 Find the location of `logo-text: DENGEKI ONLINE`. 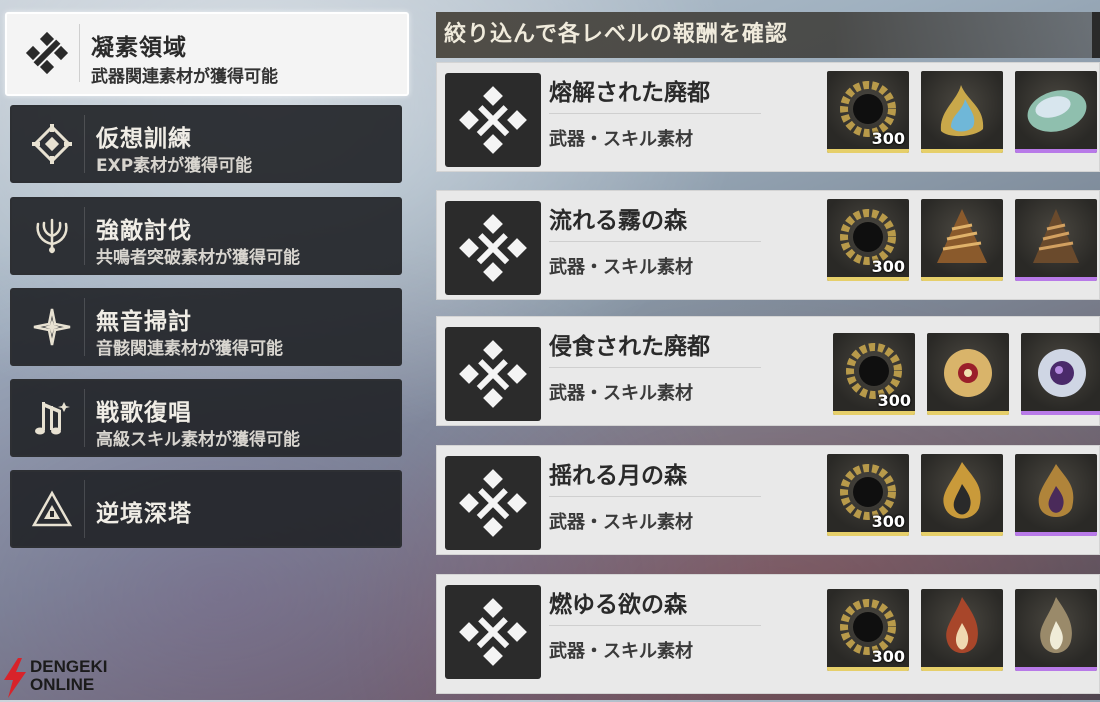

logo-text: DENGEKI ONLINE is located at coordinates (68, 676).